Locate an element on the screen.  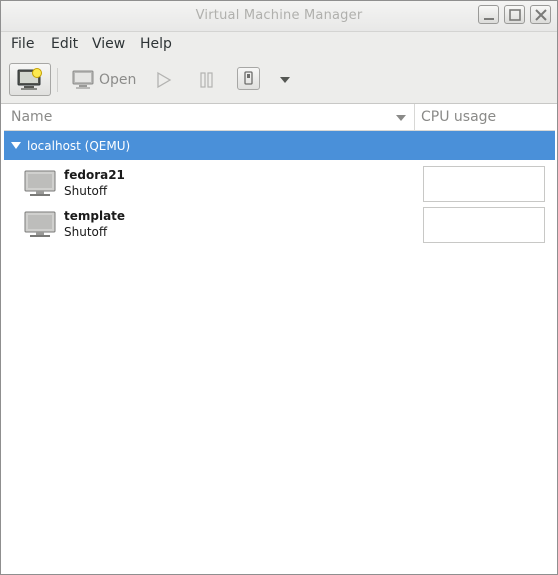
power-icon is located at coordinates (248, 78).